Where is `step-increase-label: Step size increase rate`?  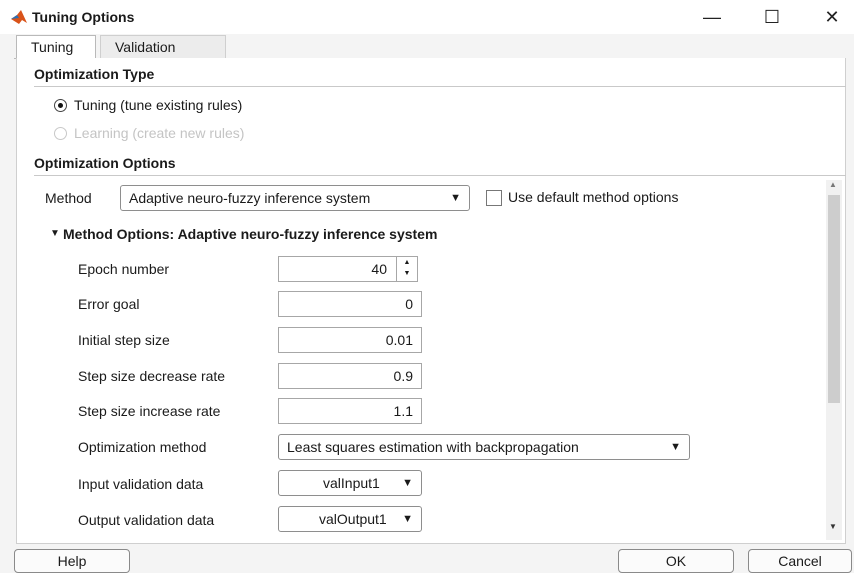 step-increase-label: Step size increase rate is located at coordinates (149, 411).